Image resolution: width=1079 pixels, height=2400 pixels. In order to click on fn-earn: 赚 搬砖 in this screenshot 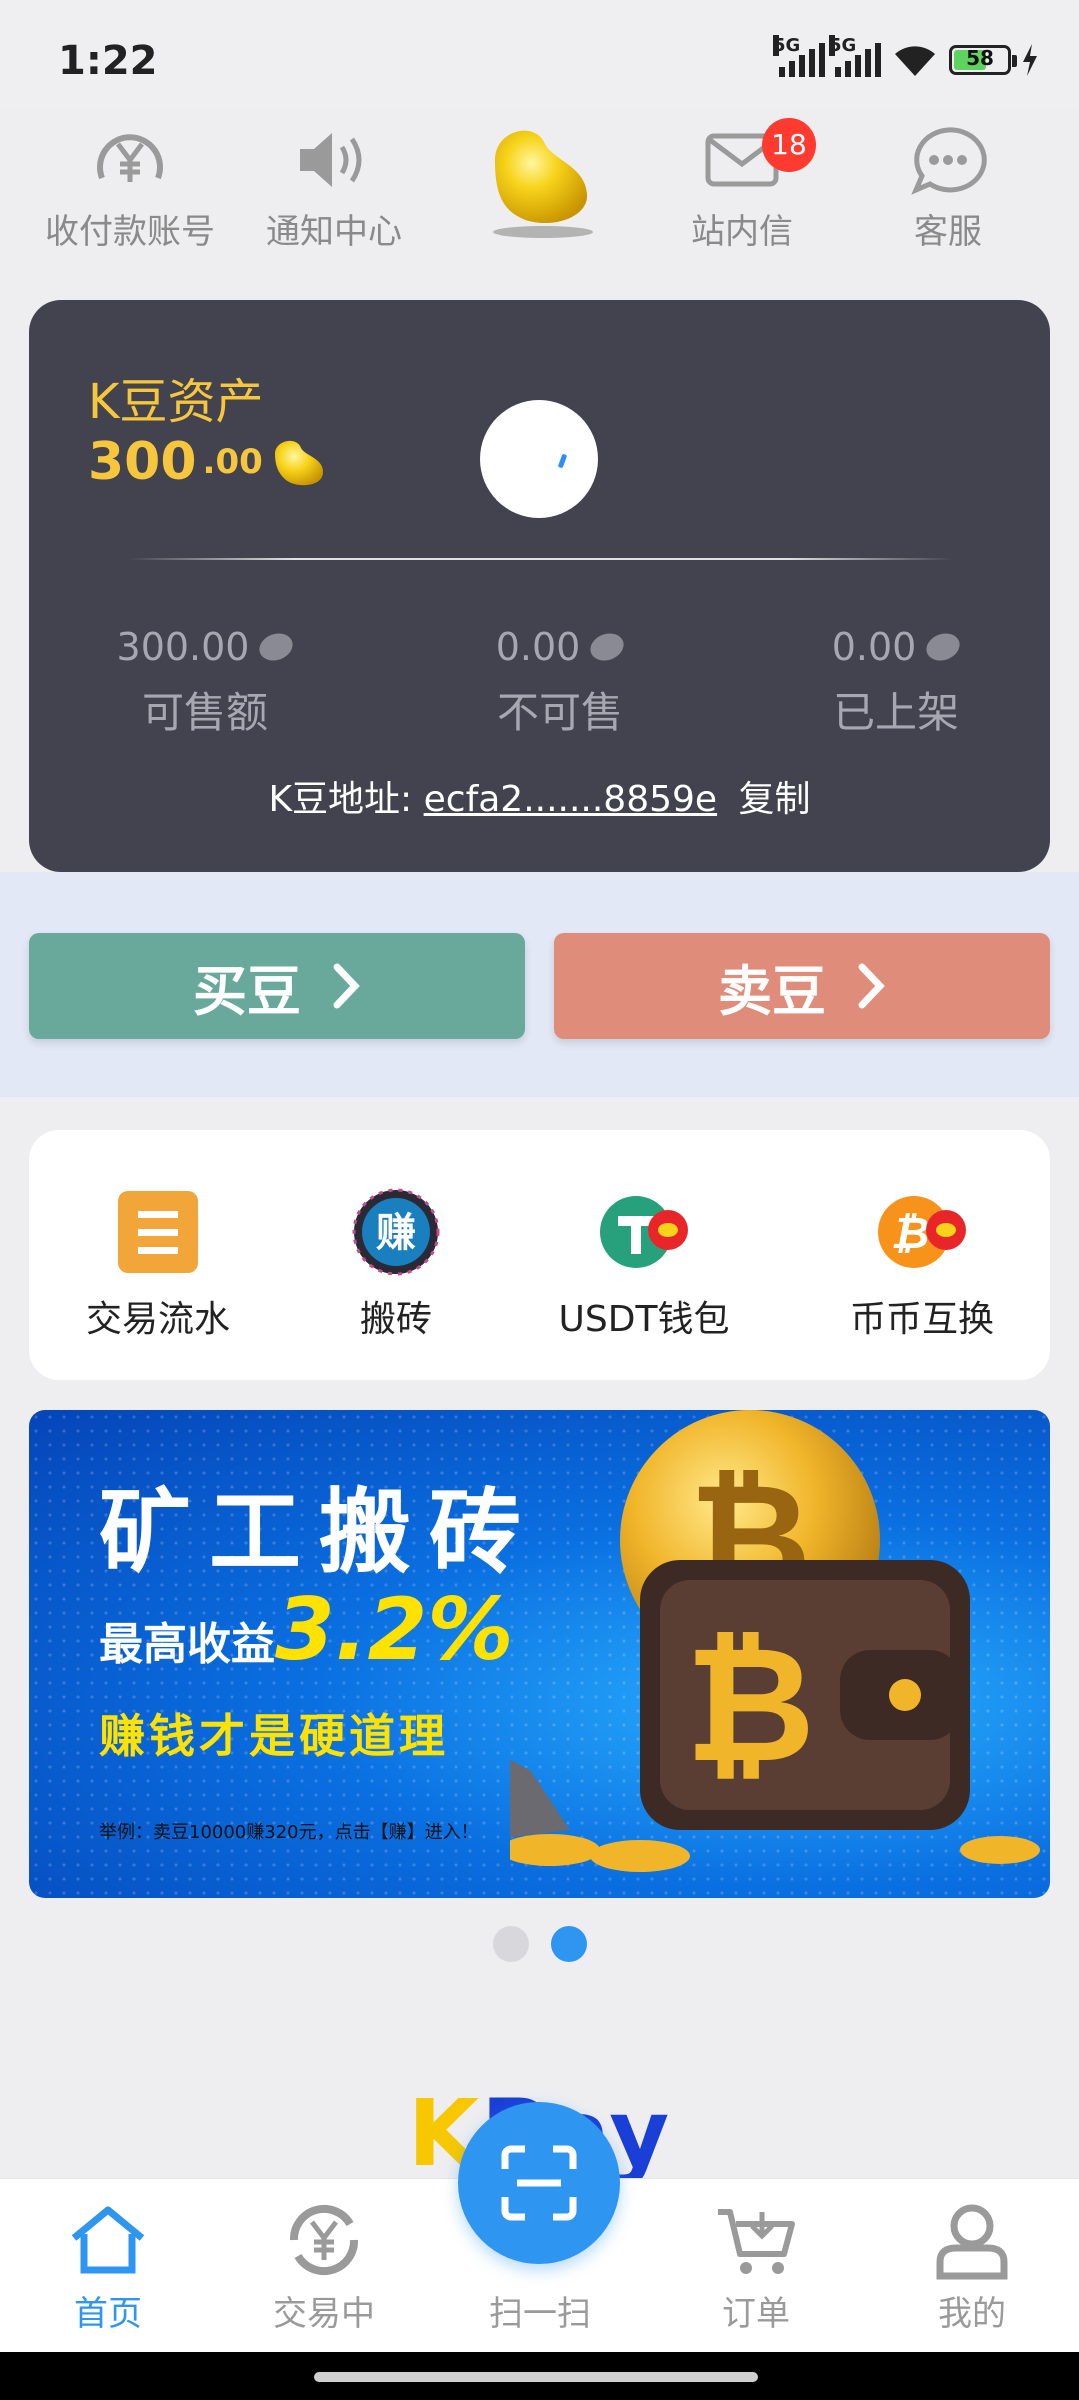, I will do `click(396, 1265)`.